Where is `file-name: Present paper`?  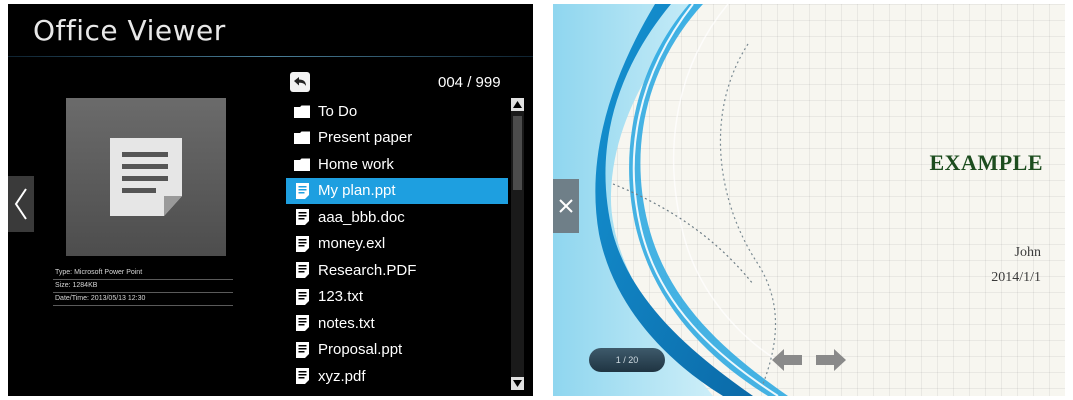
file-name: Present paper is located at coordinates (365, 138).